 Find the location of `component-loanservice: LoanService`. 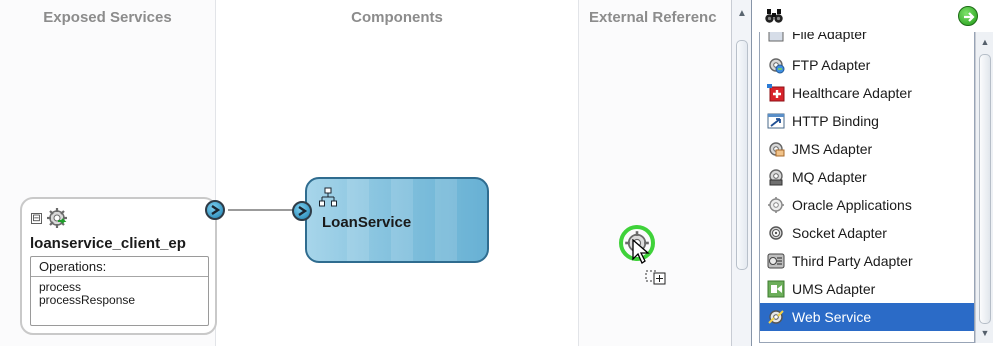

component-loanservice: LoanService is located at coordinates (397, 220).